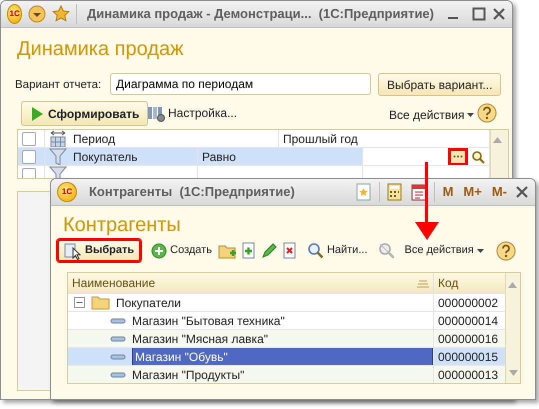 This screenshot has width=539, height=409. What do you see at coordinates (208, 320) in the screenshot?
I see `table-cell-text: Магазин "Бытовая техника"` at bounding box center [208, 320].